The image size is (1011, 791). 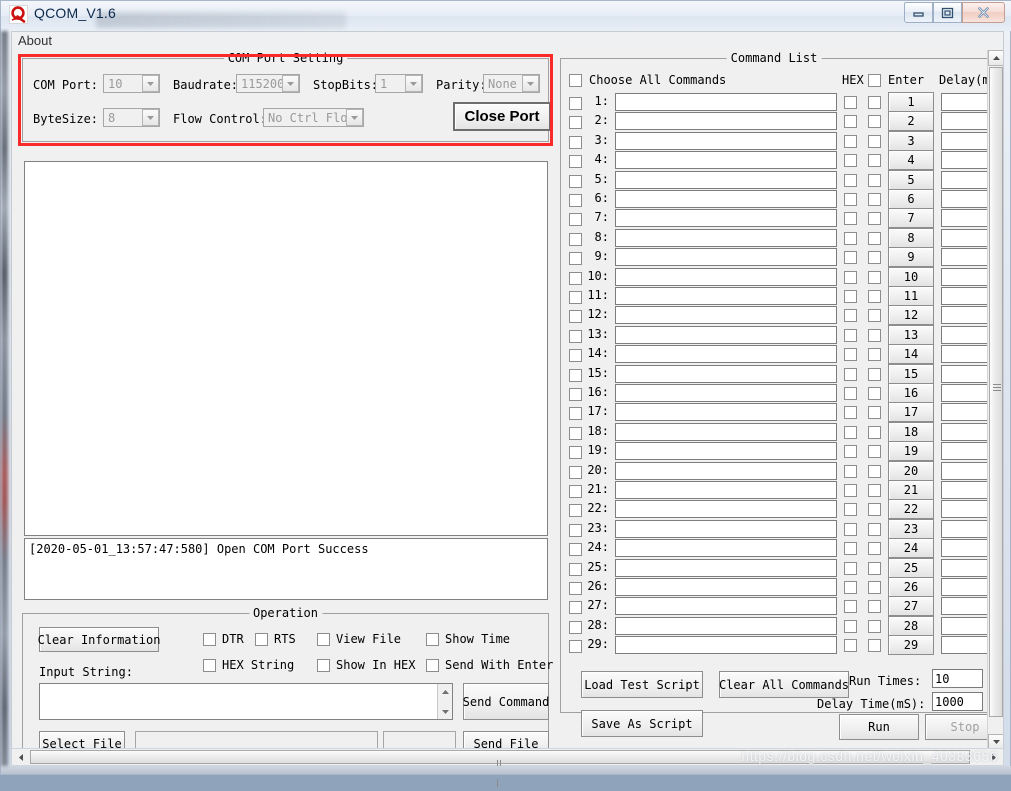 What do you see at coordinates (268, 83) in the screenshot?
I see `baudrate-select: 115200` at bounding box center [268, 83].